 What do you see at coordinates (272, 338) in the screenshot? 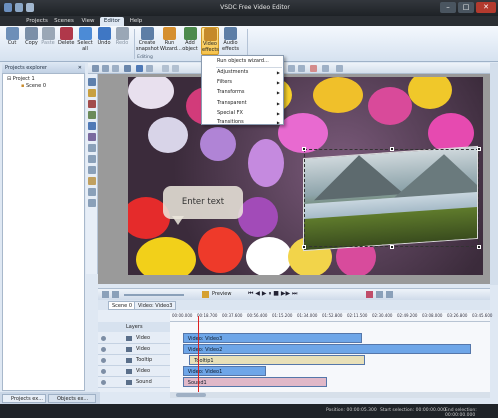
I see `timeline-clip: Video: Video3` at bounding box center [272, 338].